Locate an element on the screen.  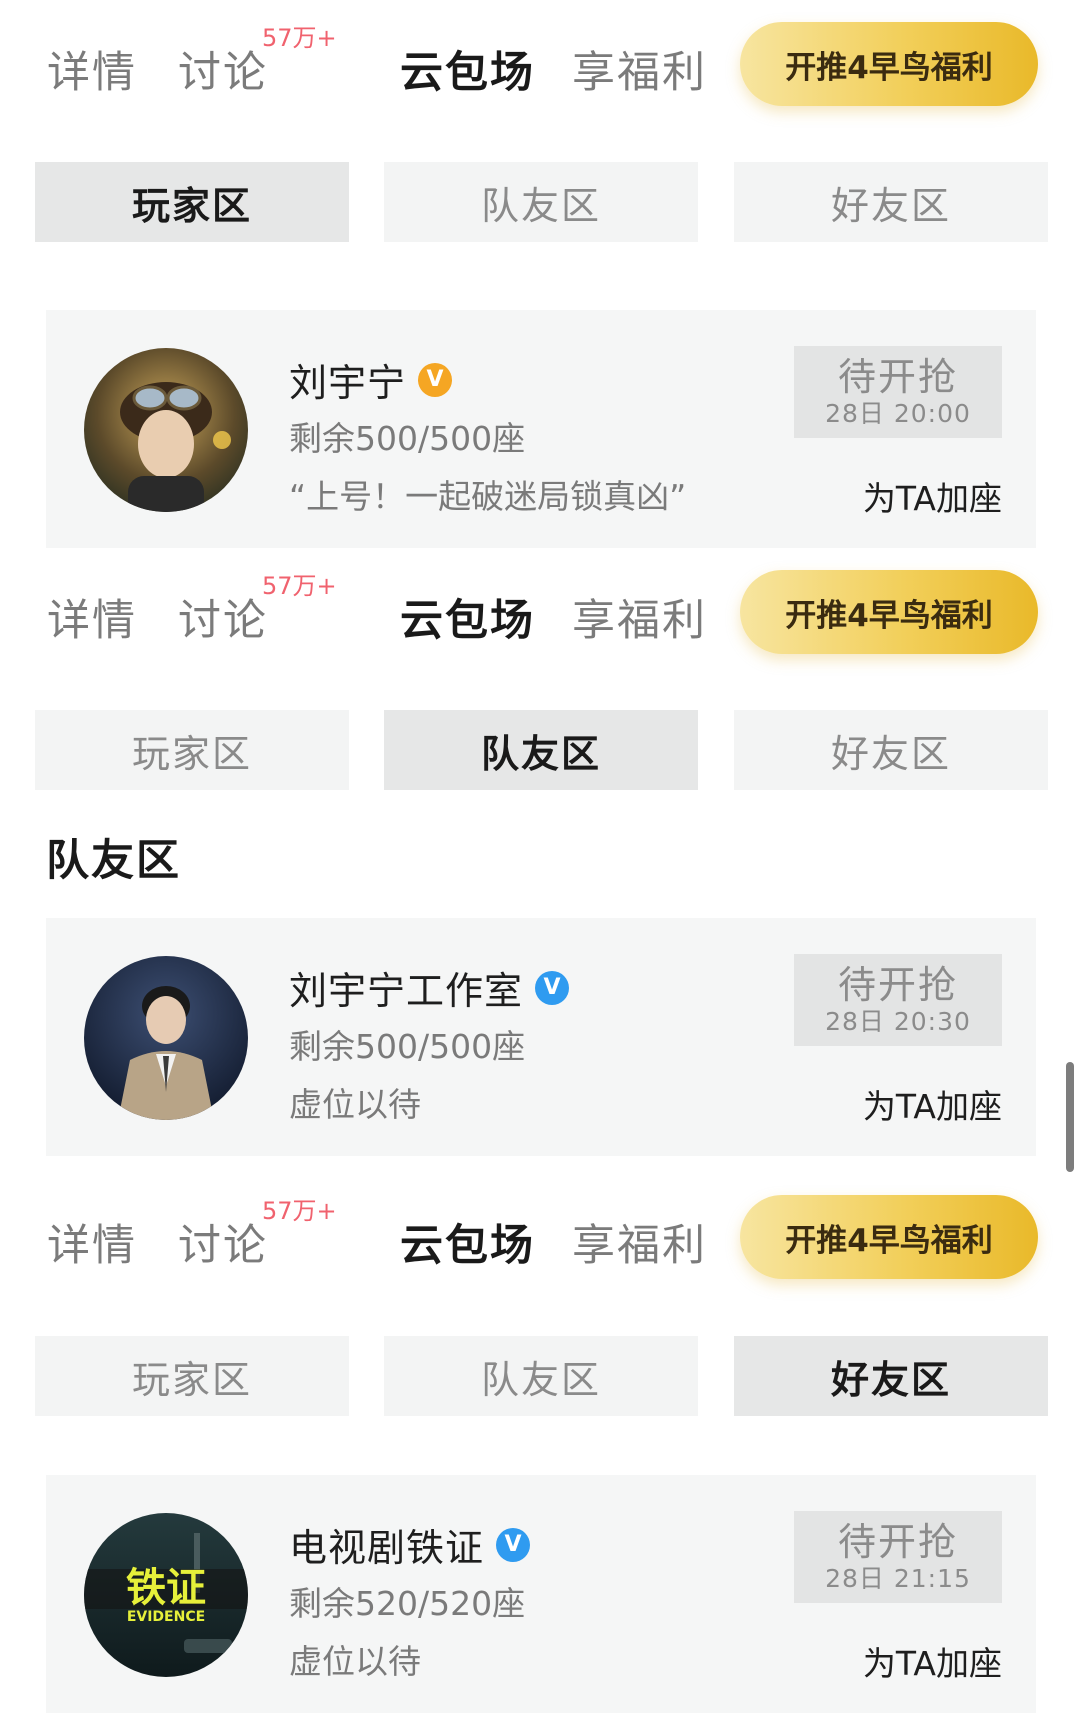
status-time: 28日 21:15 is located at coordinates (898, 1578).